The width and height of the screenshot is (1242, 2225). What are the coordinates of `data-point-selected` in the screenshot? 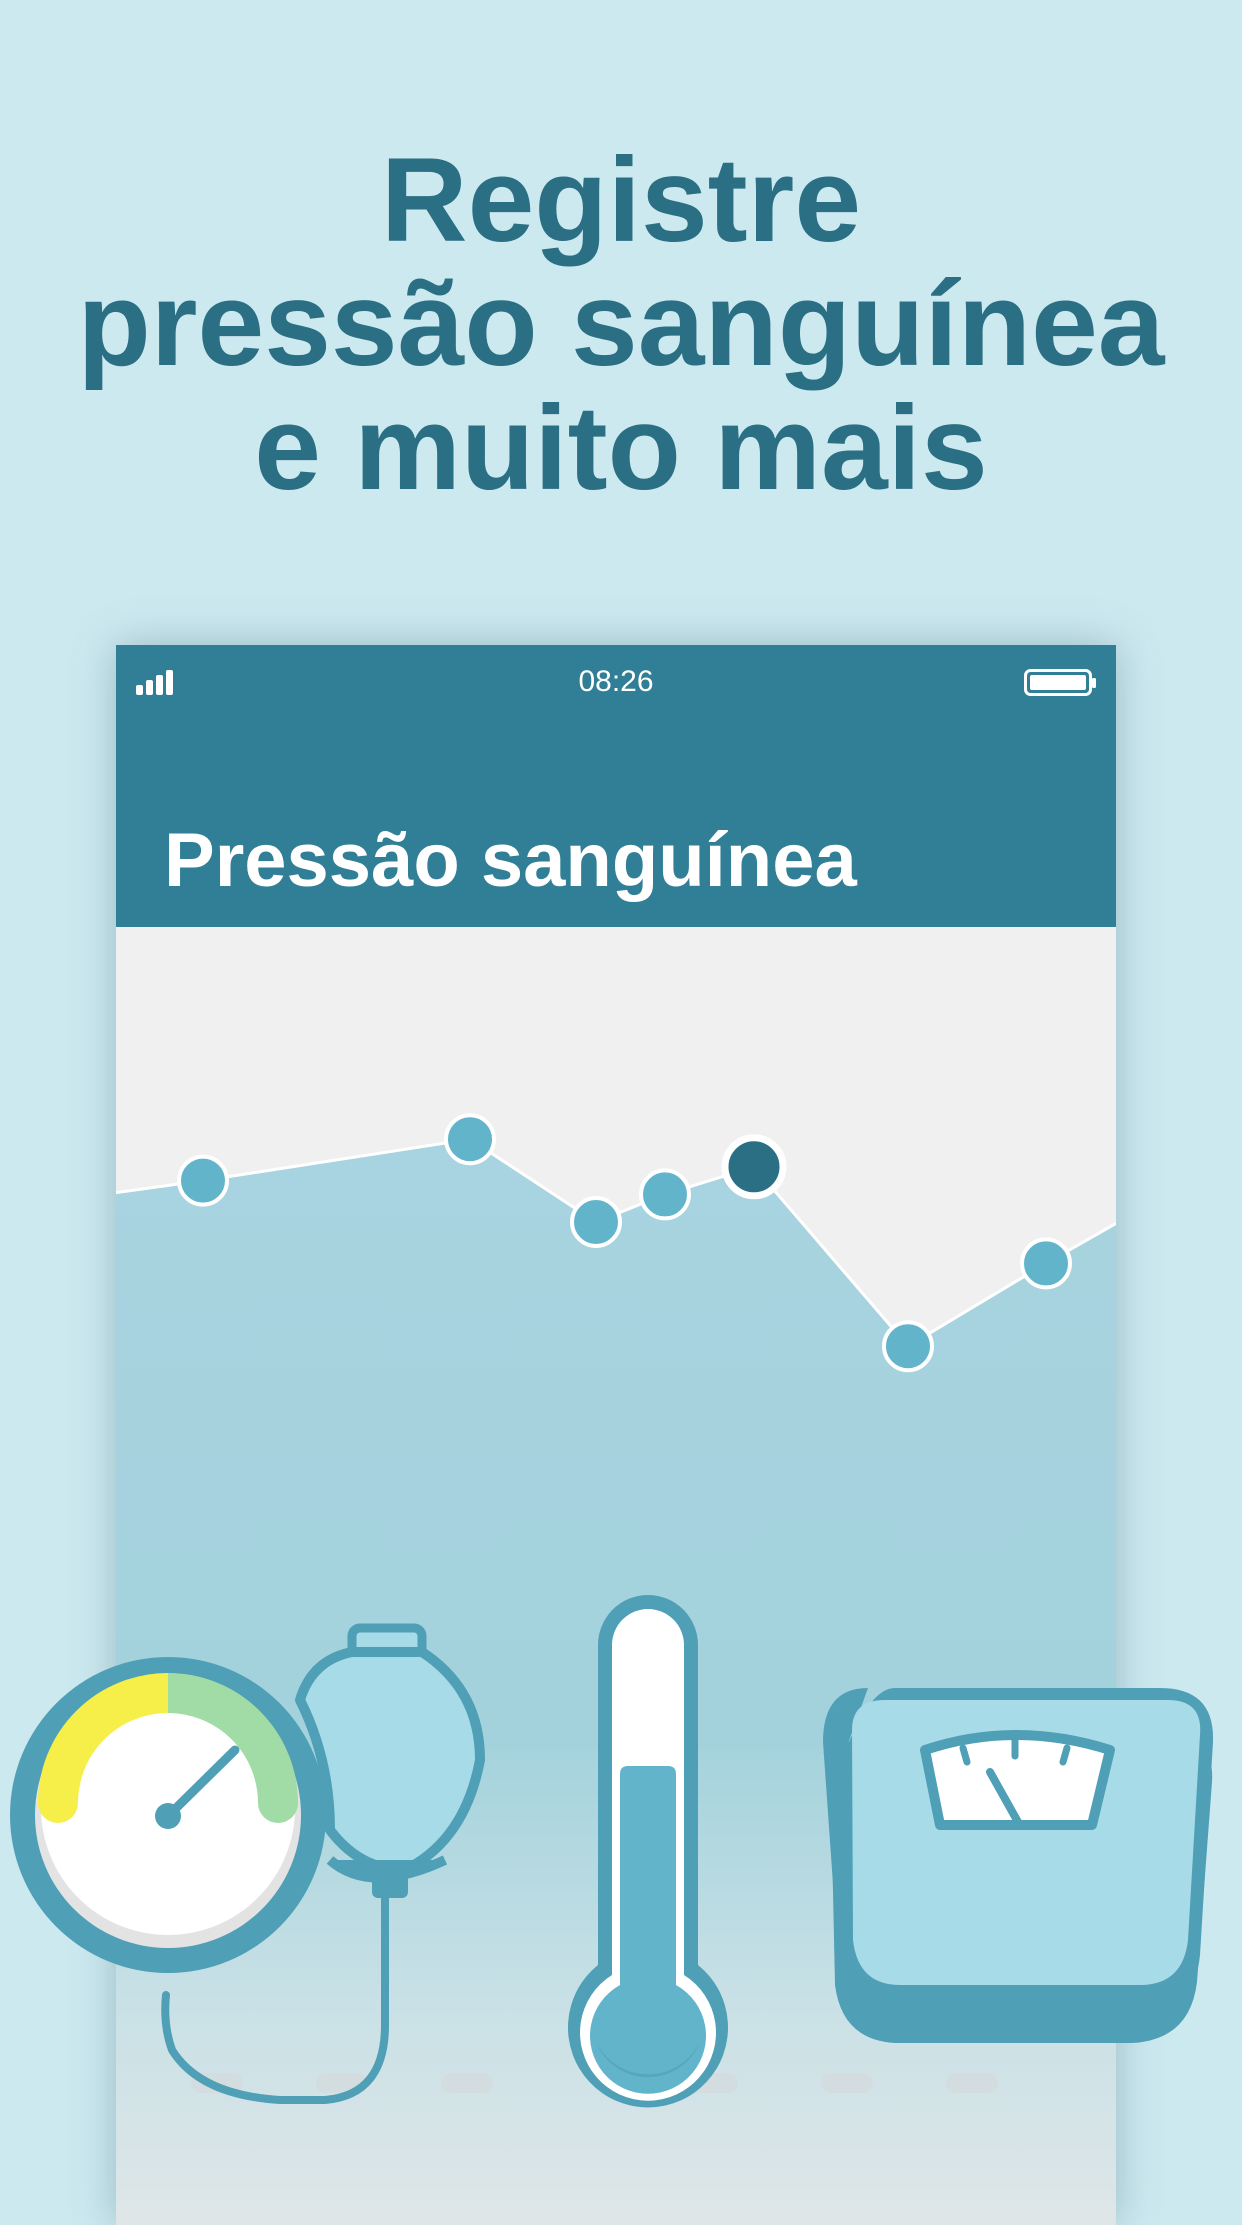 It's located at (754, 1167).